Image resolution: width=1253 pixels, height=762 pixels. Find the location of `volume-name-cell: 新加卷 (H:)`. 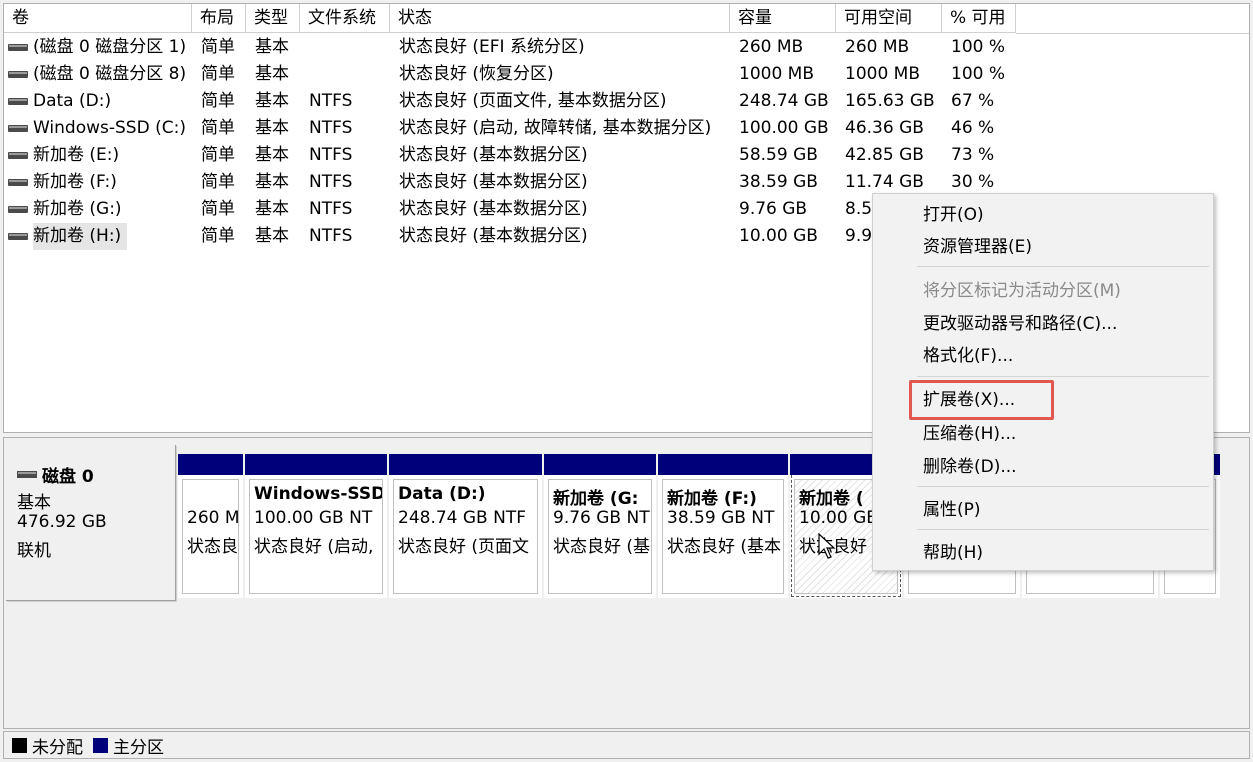

volume-name-cell: 新加卷 (H:) is located at coordinates (98, 236).